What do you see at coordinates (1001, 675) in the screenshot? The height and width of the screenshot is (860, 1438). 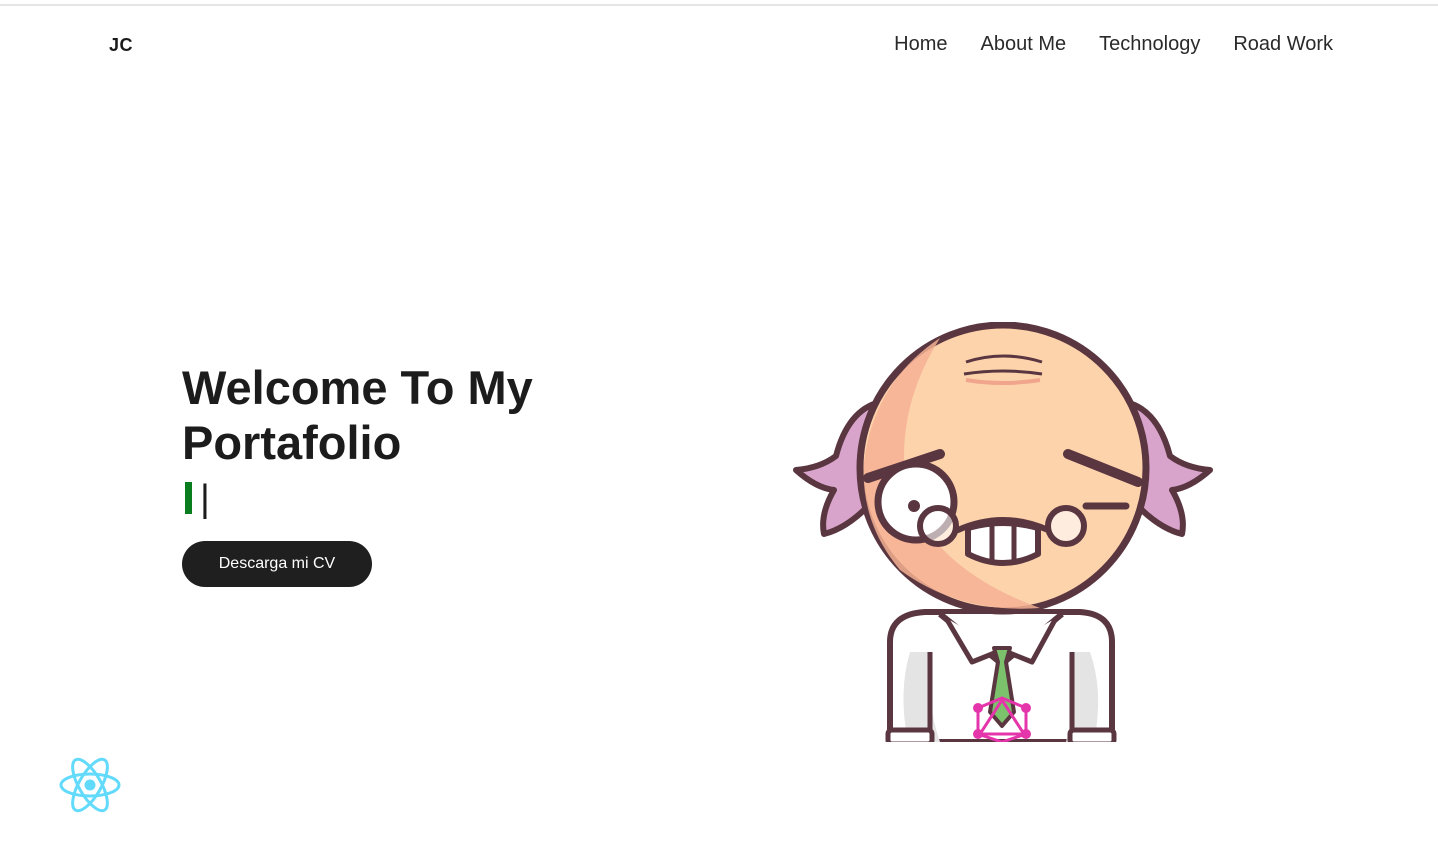 I see `lab-coat` at bounding box center [1001, 675].